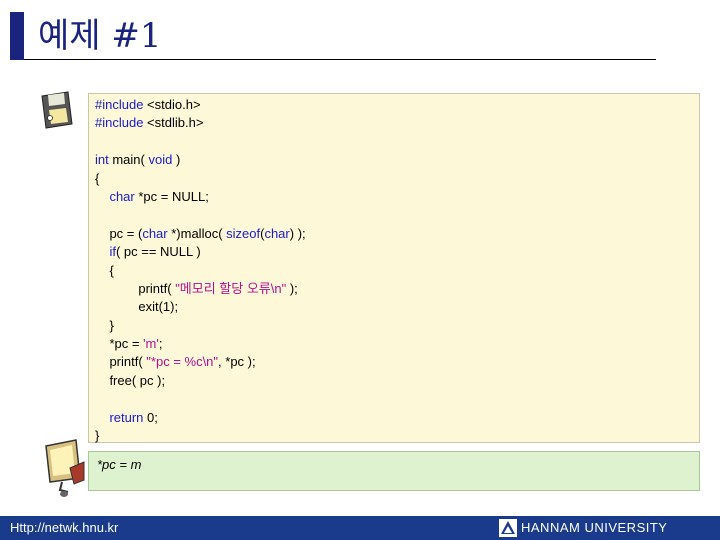  Describe the element at coordinates (200, 233) in the screenshot. I see `code-line: pc = (char *)malloc( sizeof(char) );` at that location.